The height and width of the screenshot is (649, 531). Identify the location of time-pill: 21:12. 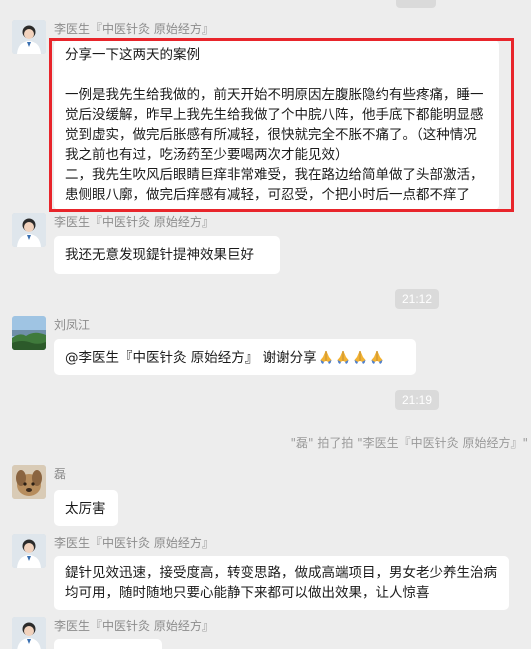
(417, 299).